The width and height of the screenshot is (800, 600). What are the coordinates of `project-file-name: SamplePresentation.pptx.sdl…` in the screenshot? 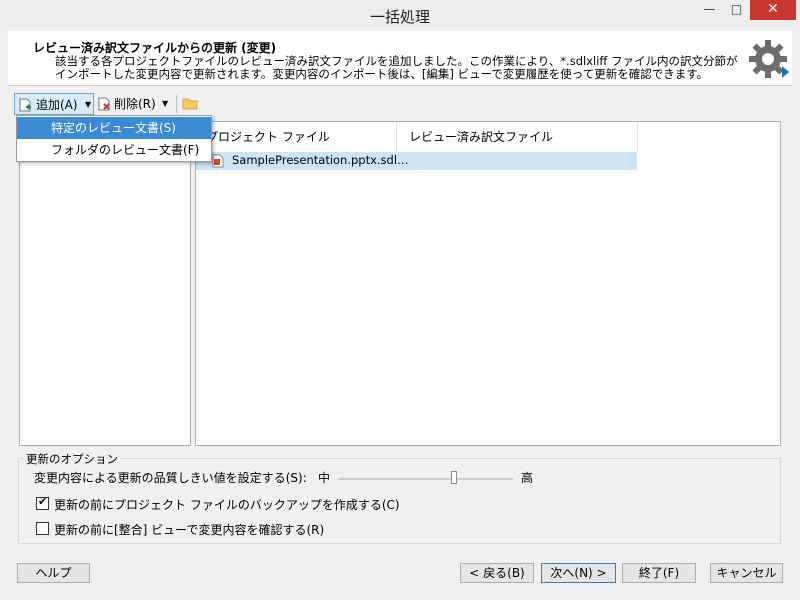 It's located at (320, 160).